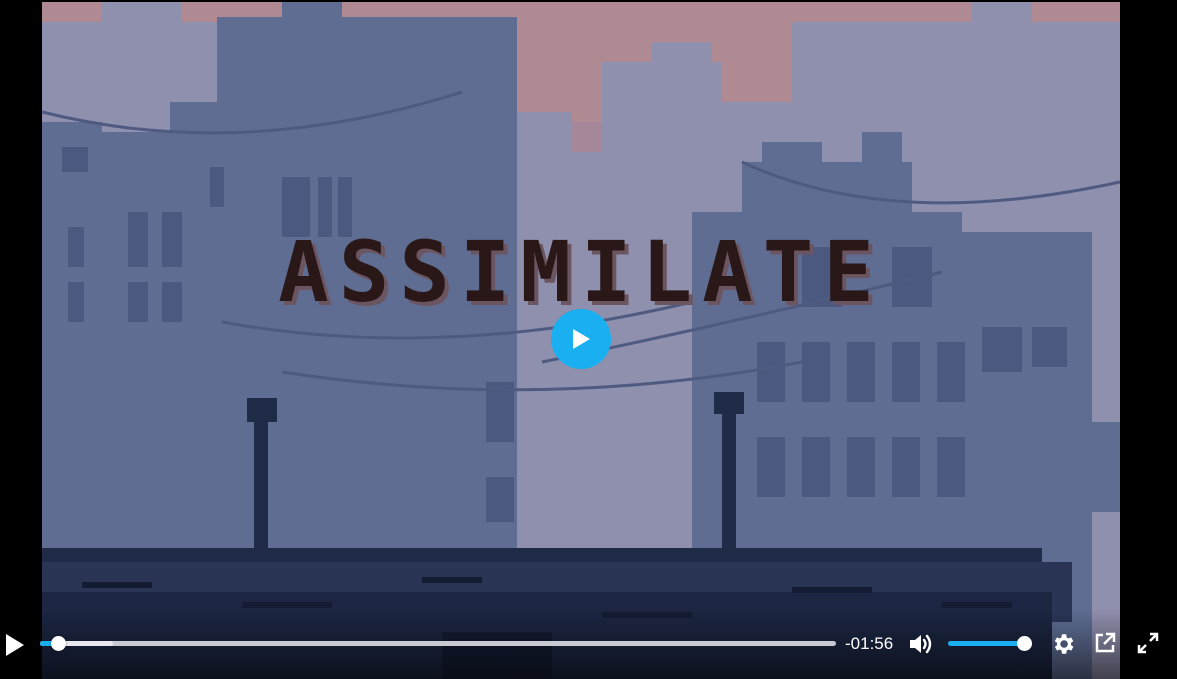  I want to click on settings-button, so click(1063, 644).